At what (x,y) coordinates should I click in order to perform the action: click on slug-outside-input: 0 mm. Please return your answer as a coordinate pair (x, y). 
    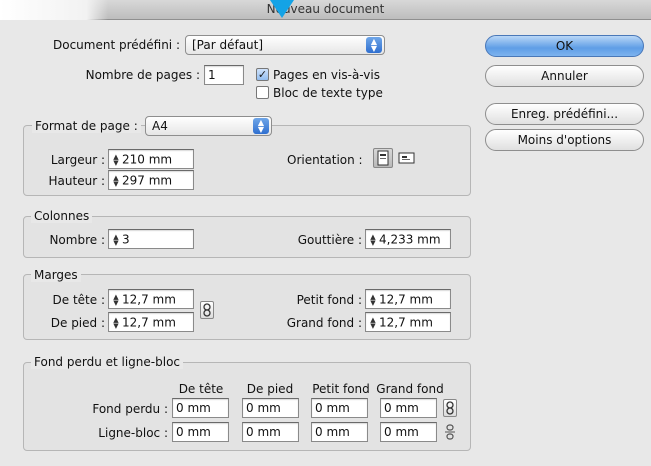
    Looking at the image, I should click on (408, 432).